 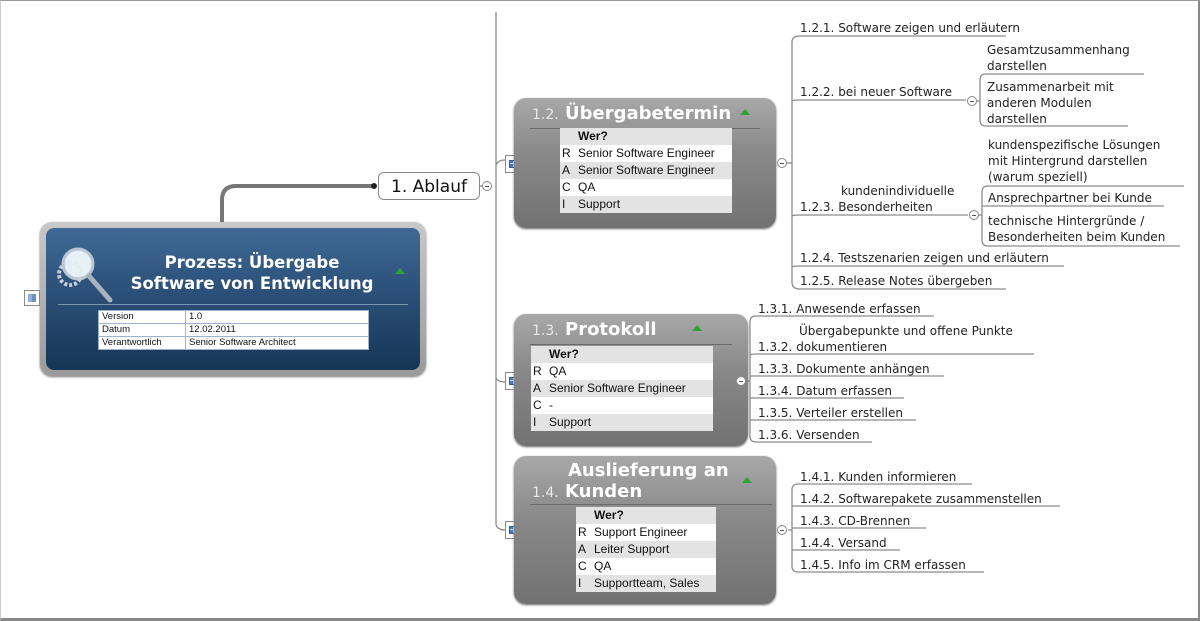 What do you see at coordinates (855, 521) in the screenshot?
I see `topic-1-4-3: 1.4.3. CD-Brennen` at bounding box center [855, 521].